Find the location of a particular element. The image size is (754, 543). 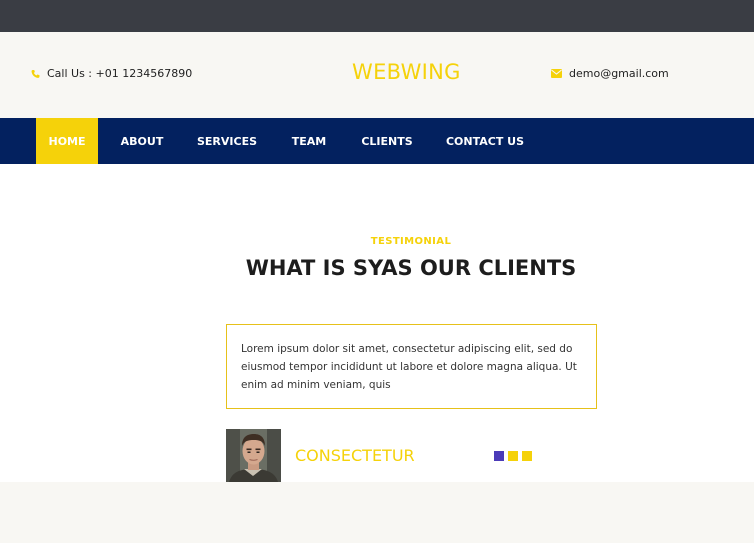

nav-about: ABOUT is located at coordinates (142, 141).